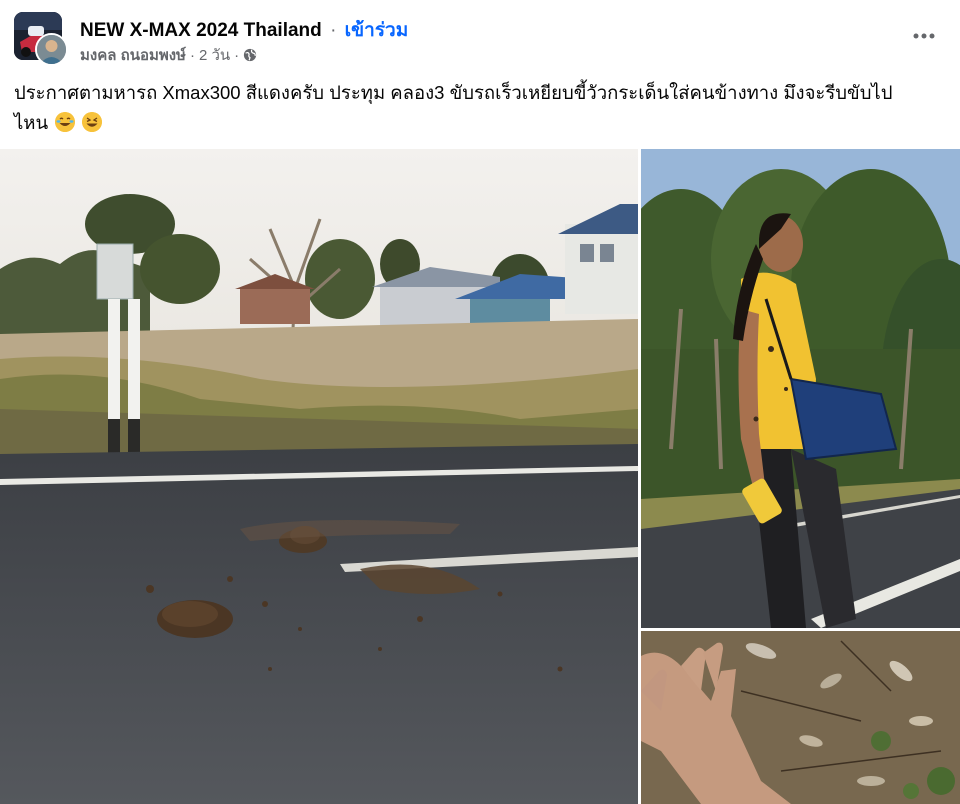  I want to click on laughing-emoji, so click(92, 122).